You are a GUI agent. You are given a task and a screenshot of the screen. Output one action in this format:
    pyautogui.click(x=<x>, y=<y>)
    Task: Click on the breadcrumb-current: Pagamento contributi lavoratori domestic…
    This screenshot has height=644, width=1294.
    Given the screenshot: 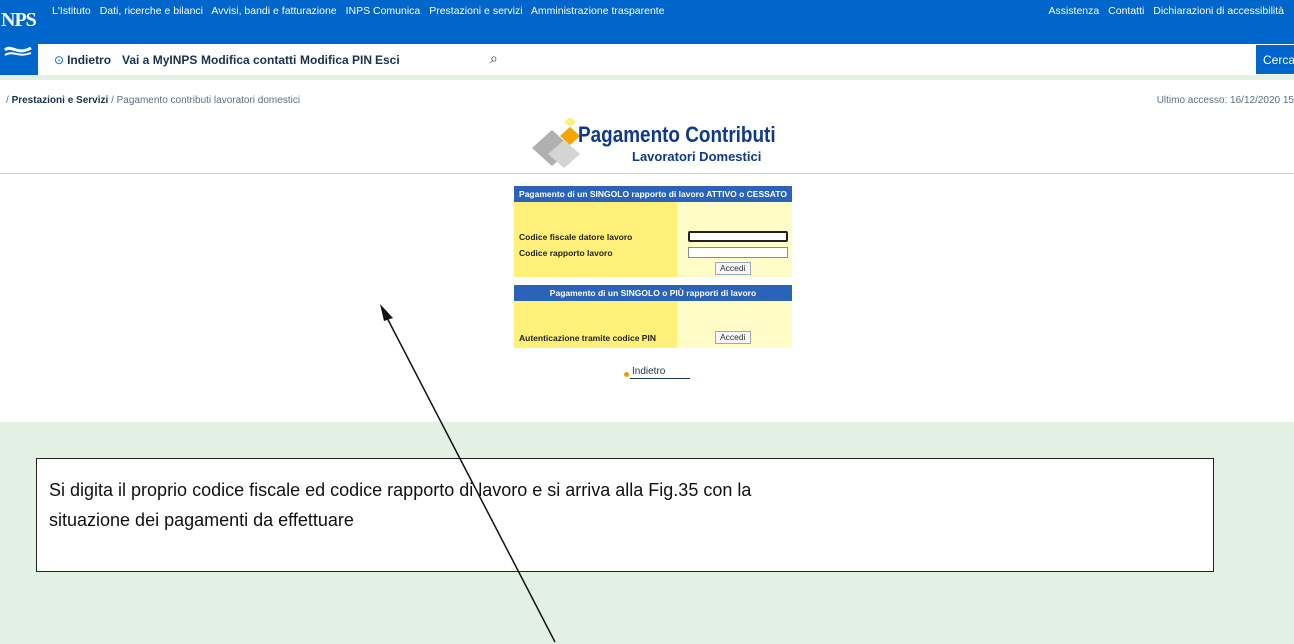 What is the action you would take?
    pyautogui.click(x=208, y=100)
    